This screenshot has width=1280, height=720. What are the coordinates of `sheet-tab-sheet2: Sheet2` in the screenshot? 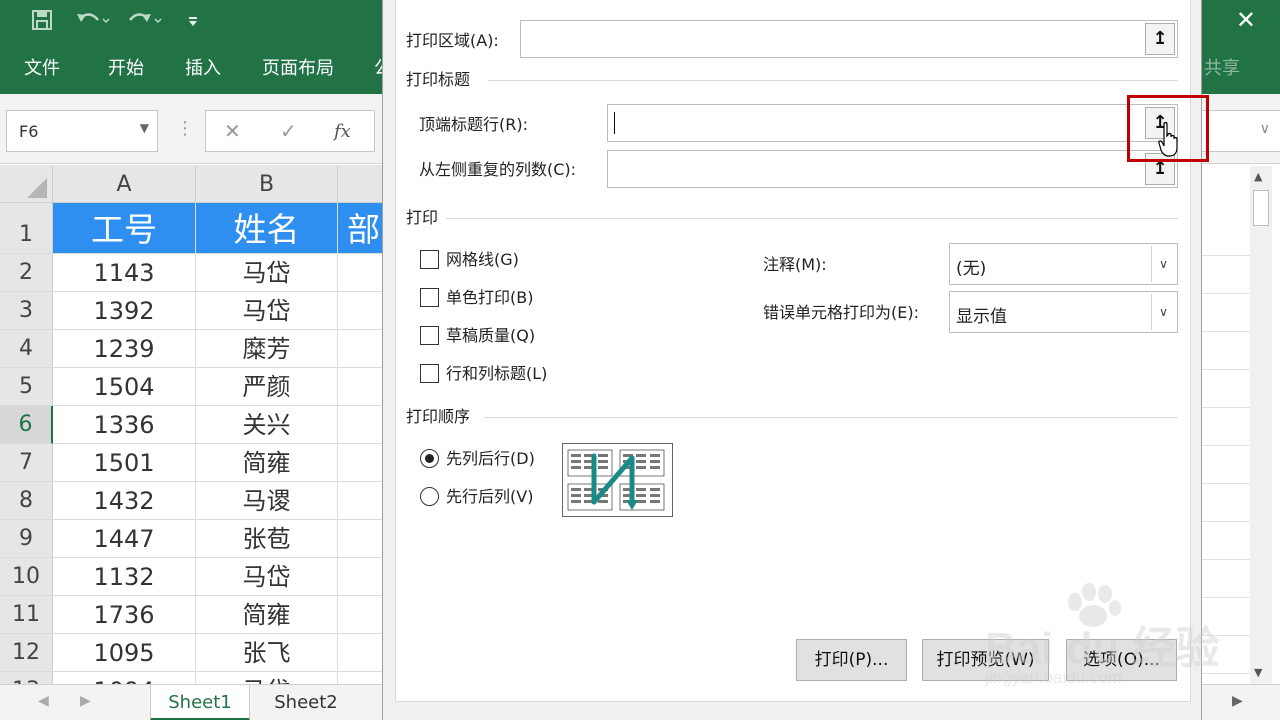 It's located at (306, 702).